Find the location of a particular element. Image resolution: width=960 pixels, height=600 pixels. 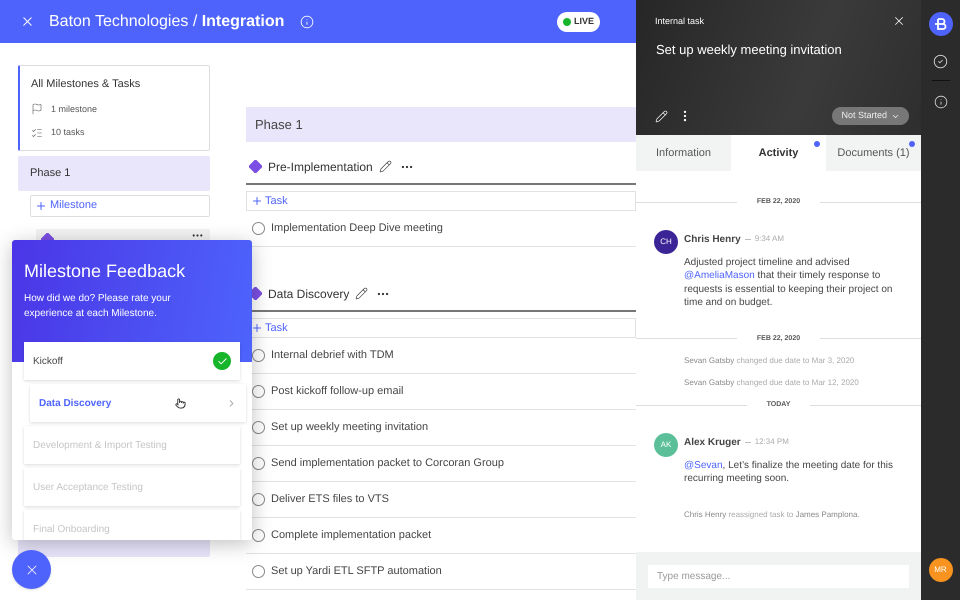

status-dropdown: Not Started is located at coordinates (870, 116).